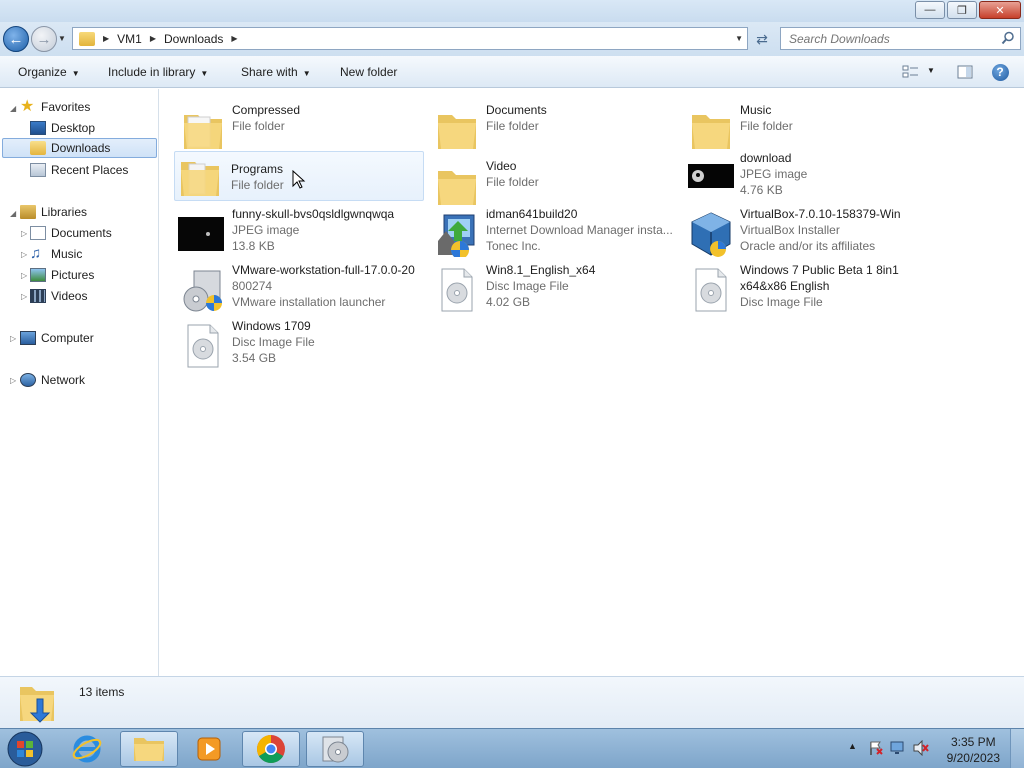 This screenshot has height=768, width=1024. What do you see at coordinates (313, 214) in the screenshot?
I see `file-name: funny-skull-bvs0qsldlgwnqwqa` at bounding box center [313, 214].